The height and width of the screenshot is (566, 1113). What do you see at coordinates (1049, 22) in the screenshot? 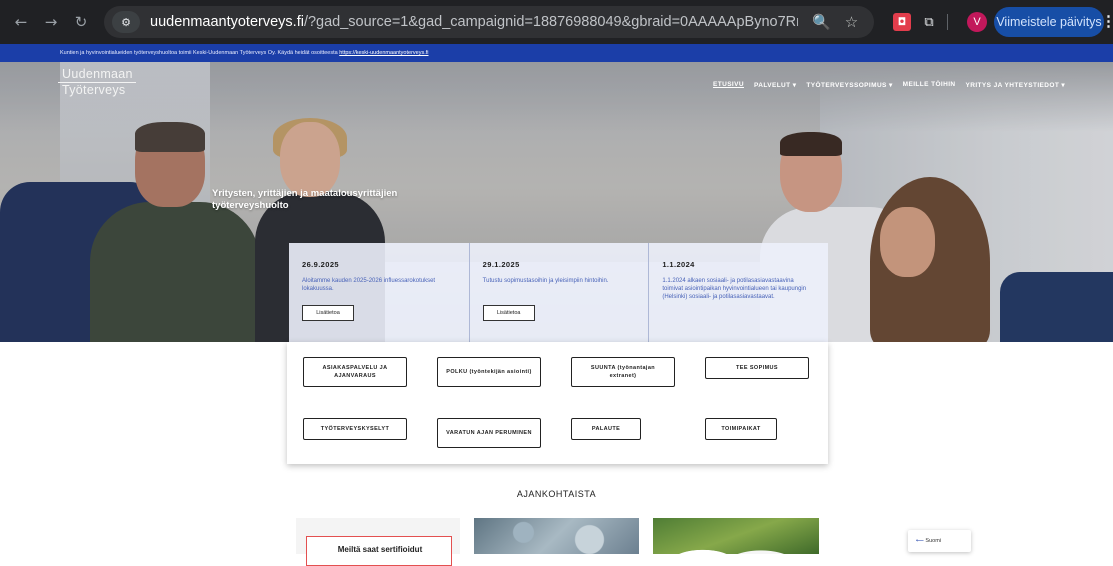
I see `update-button: Viimeistele päivitys` at bounding box center [1049, 22].